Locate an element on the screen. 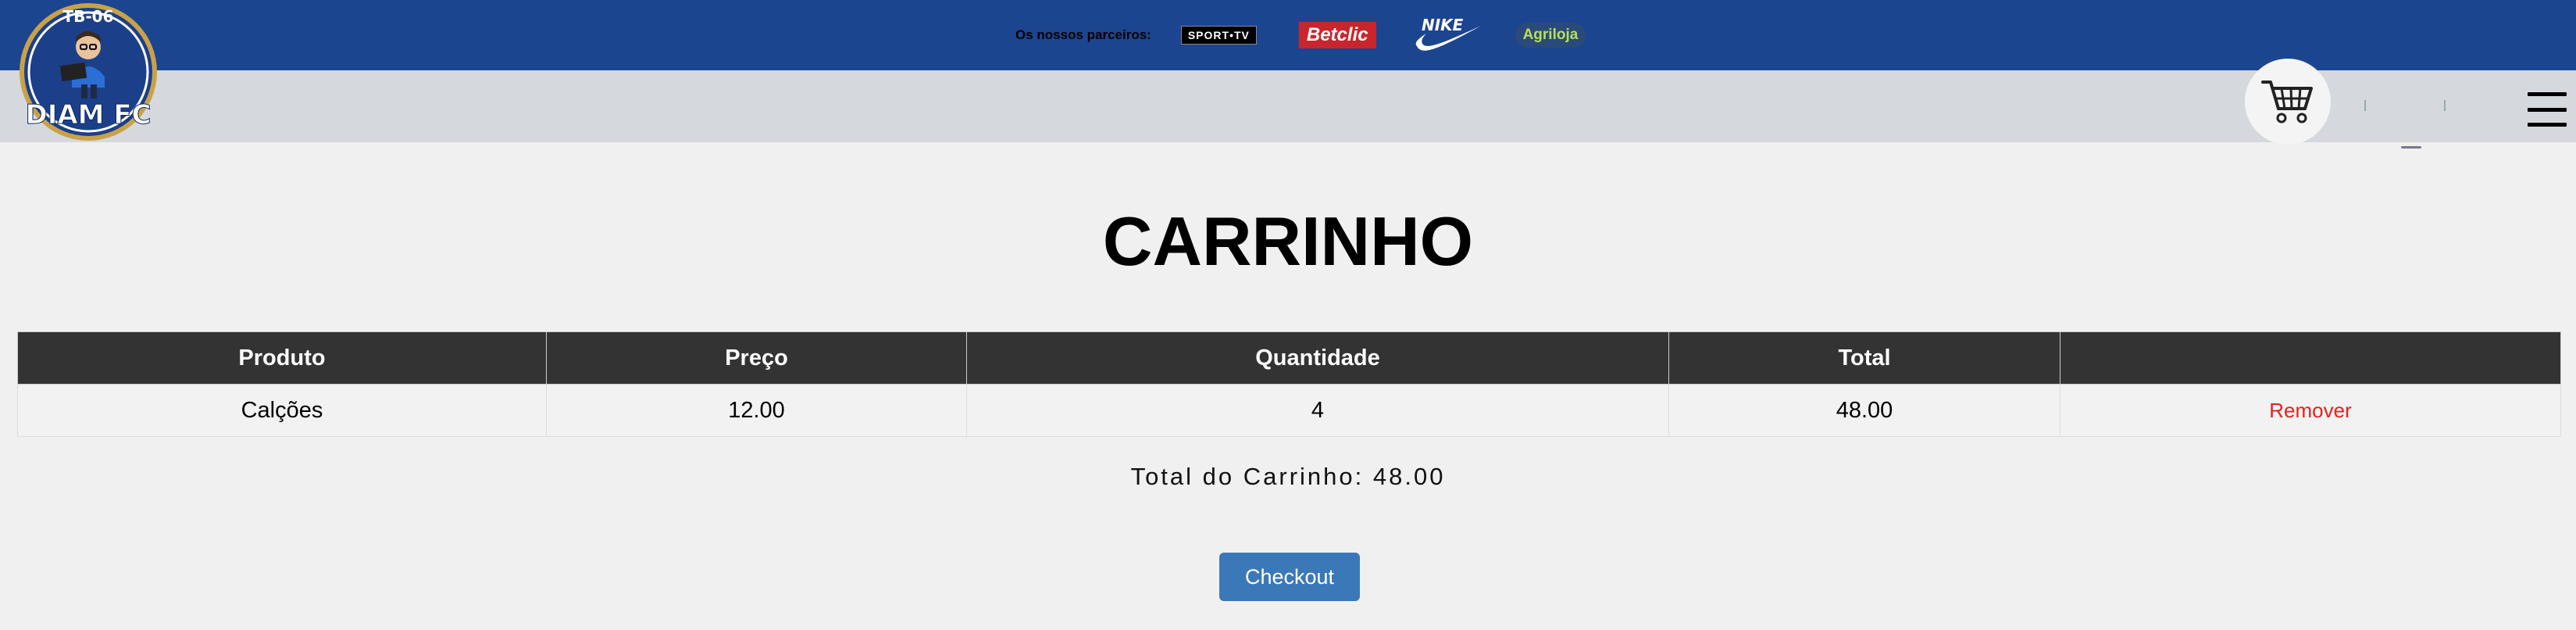  svg-text: DIAM FC is located at coordinates (88, 115).